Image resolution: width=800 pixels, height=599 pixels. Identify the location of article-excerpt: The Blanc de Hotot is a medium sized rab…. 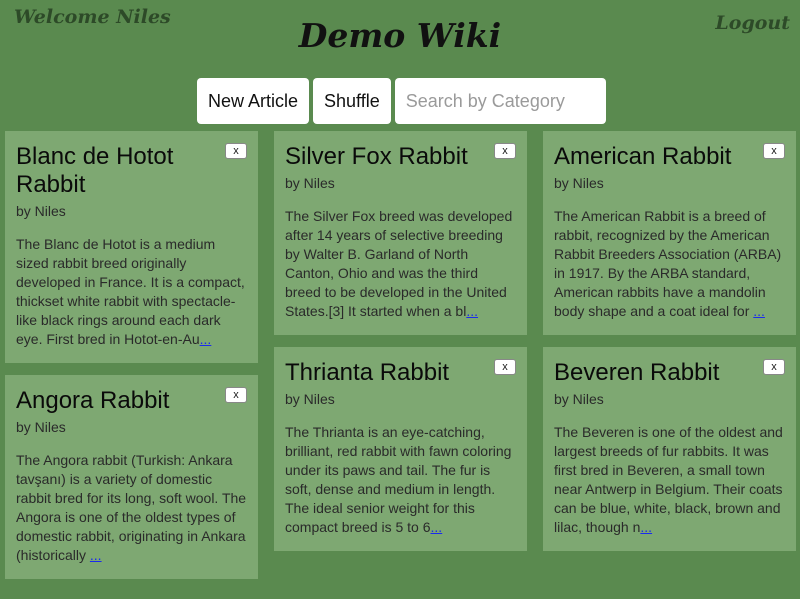
(131, 292).